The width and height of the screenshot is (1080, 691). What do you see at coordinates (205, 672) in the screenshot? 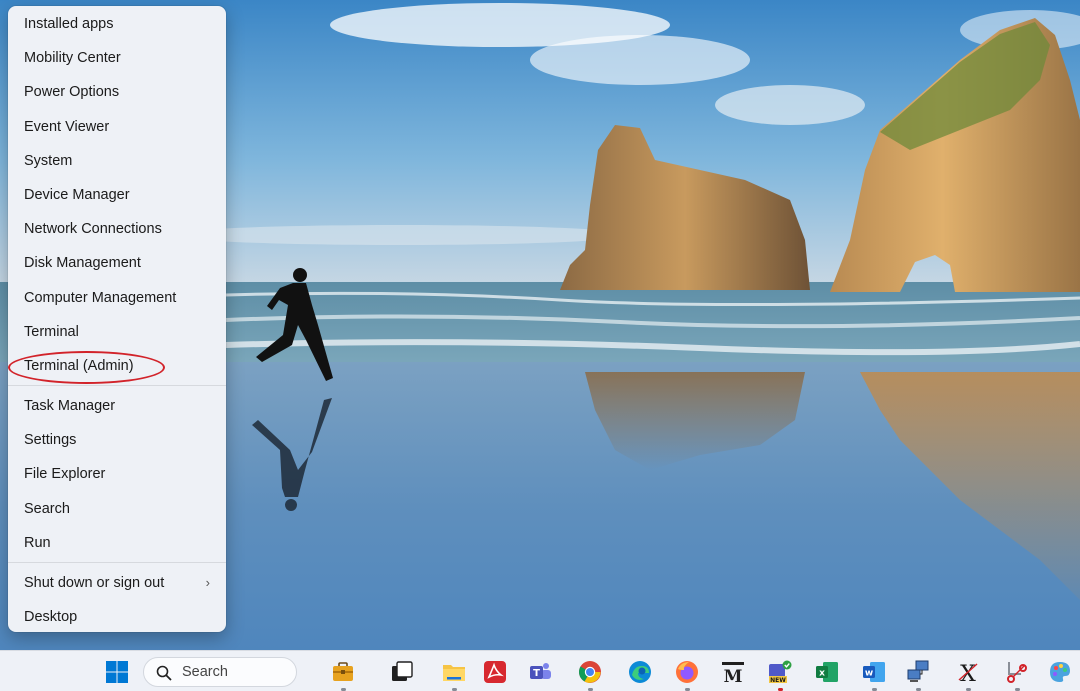
I see `search-label: Search` at bounding box center [205, 672].